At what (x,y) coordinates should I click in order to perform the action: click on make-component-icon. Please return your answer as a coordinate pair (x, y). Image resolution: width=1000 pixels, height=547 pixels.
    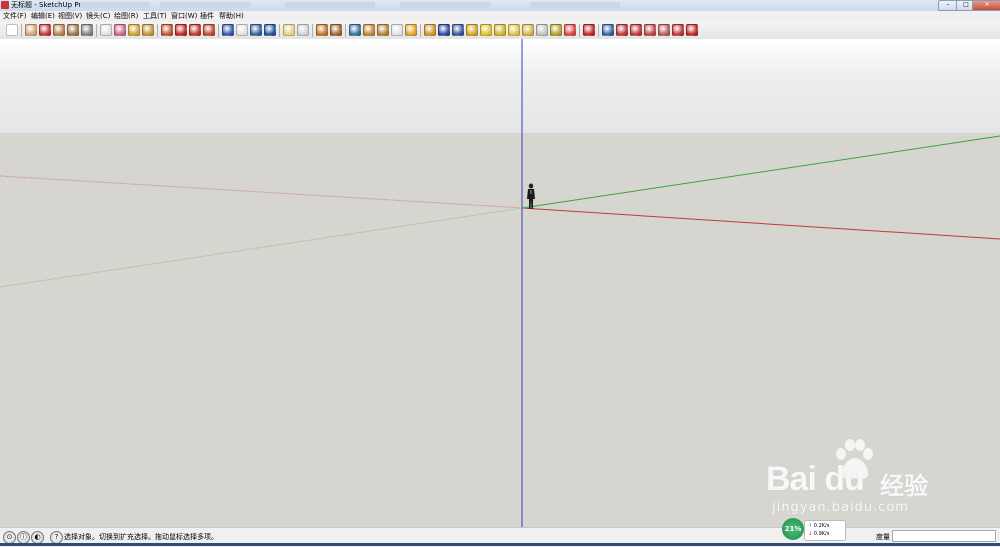
    Looking at the image, I should click on (106, 30).